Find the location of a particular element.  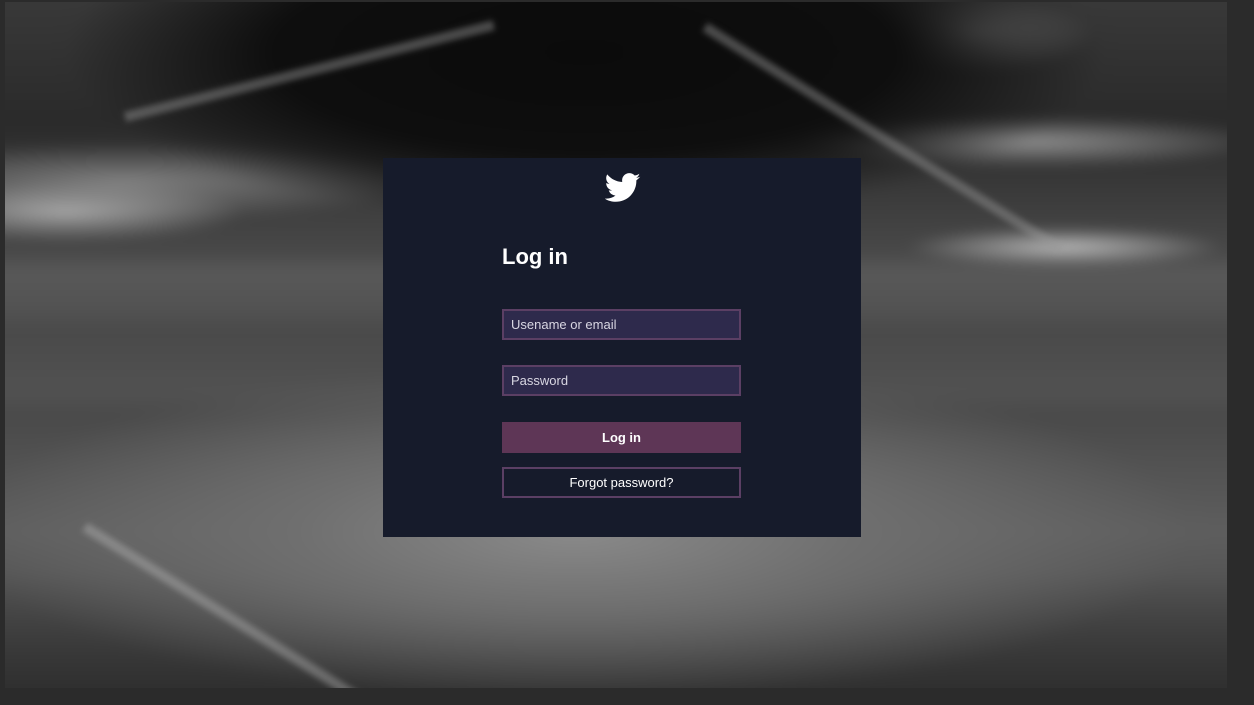

page-title: Log in is located at coordinates (535, 256).